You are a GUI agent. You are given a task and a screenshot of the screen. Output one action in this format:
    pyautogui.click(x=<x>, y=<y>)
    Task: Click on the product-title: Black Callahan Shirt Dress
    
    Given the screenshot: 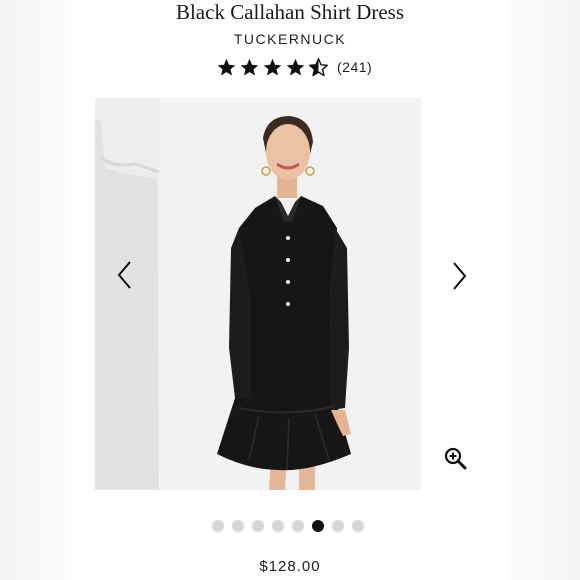 What is the action you would take?
    pyautogui.click(x=290, y=12)
    